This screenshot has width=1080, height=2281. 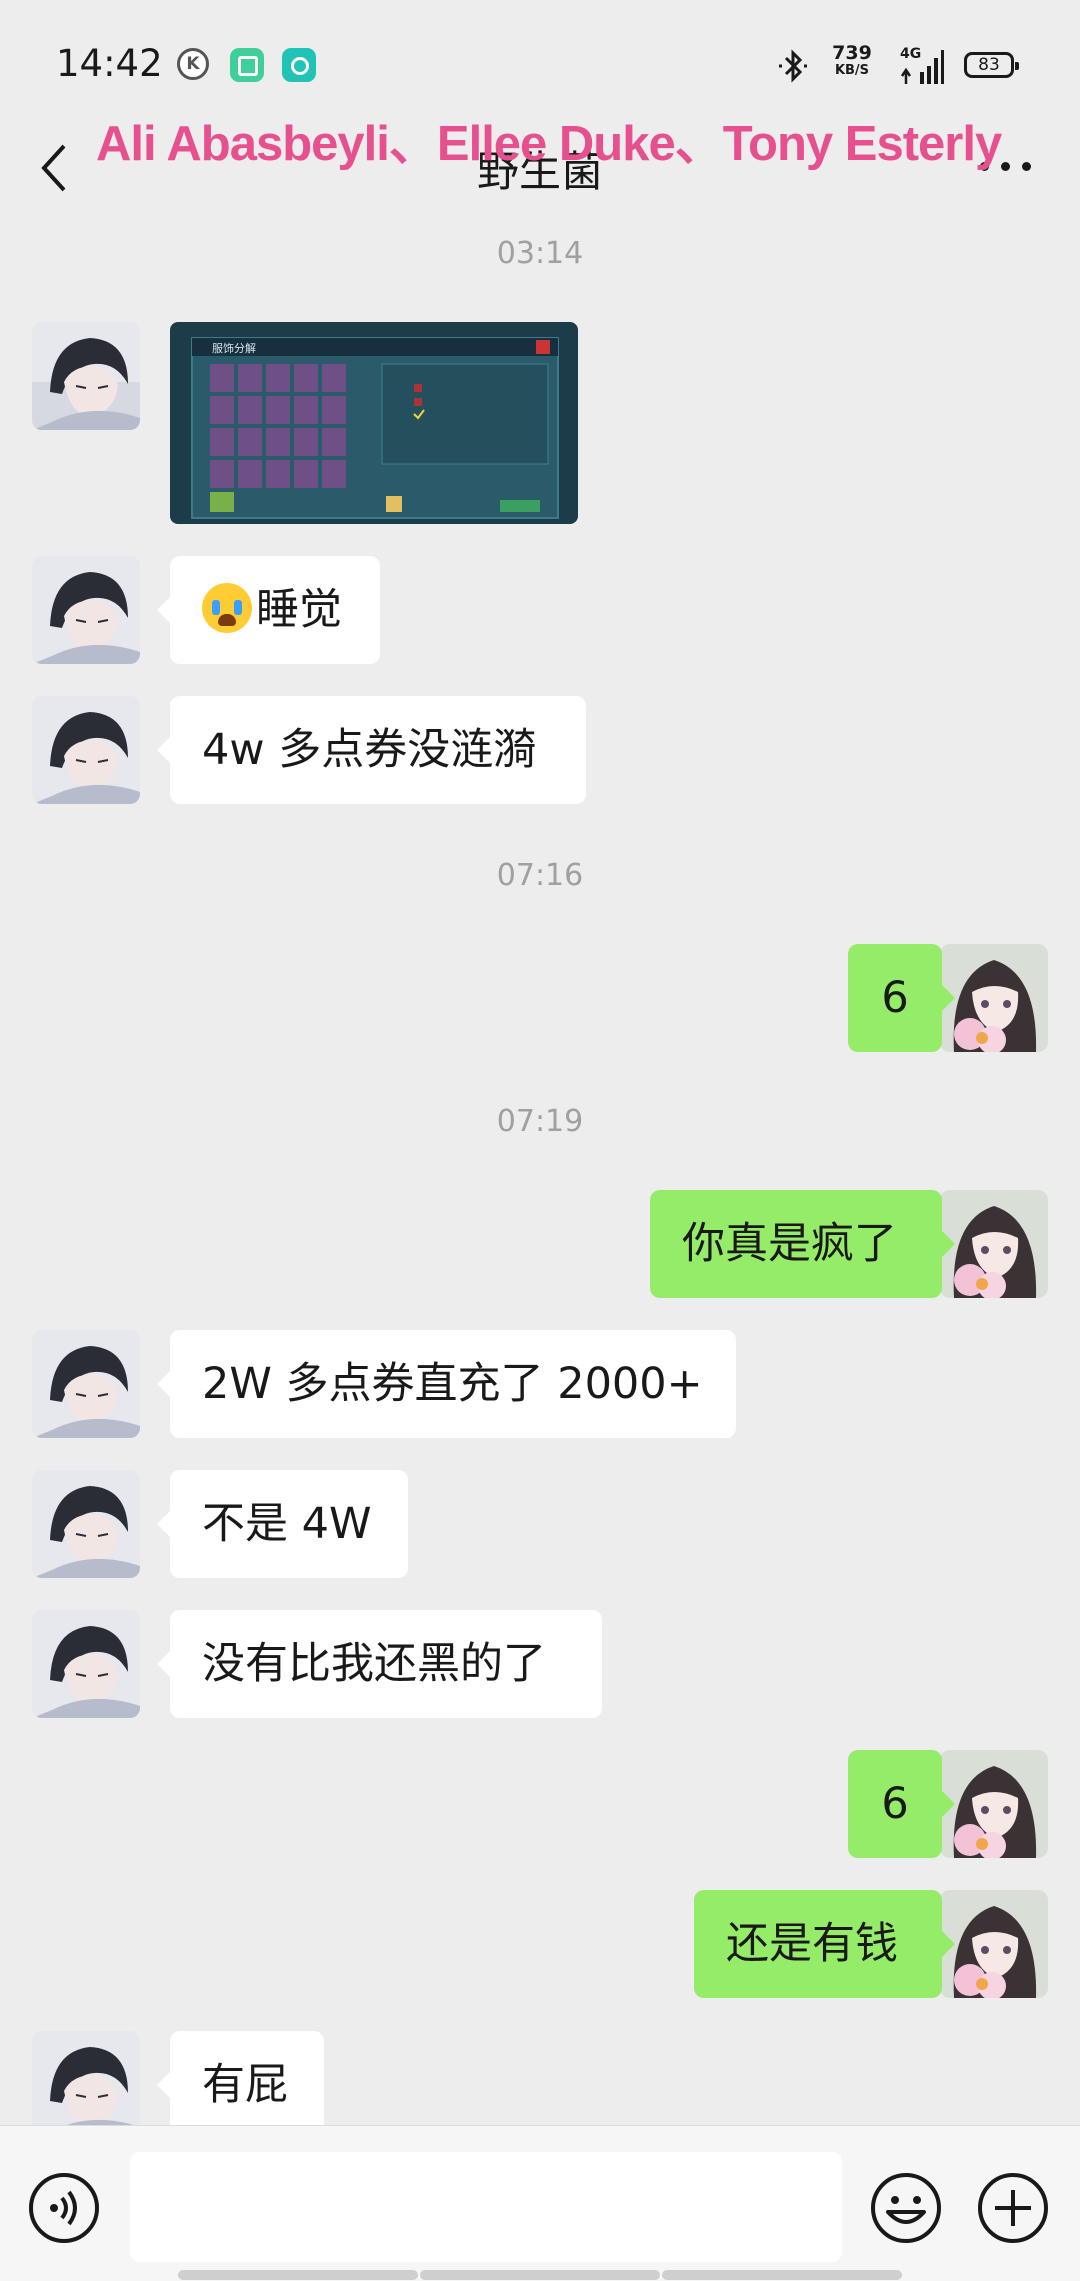 I want to click on message-bubble: 2W 多点券直充了 2000+, so click(x=446, y=1384).